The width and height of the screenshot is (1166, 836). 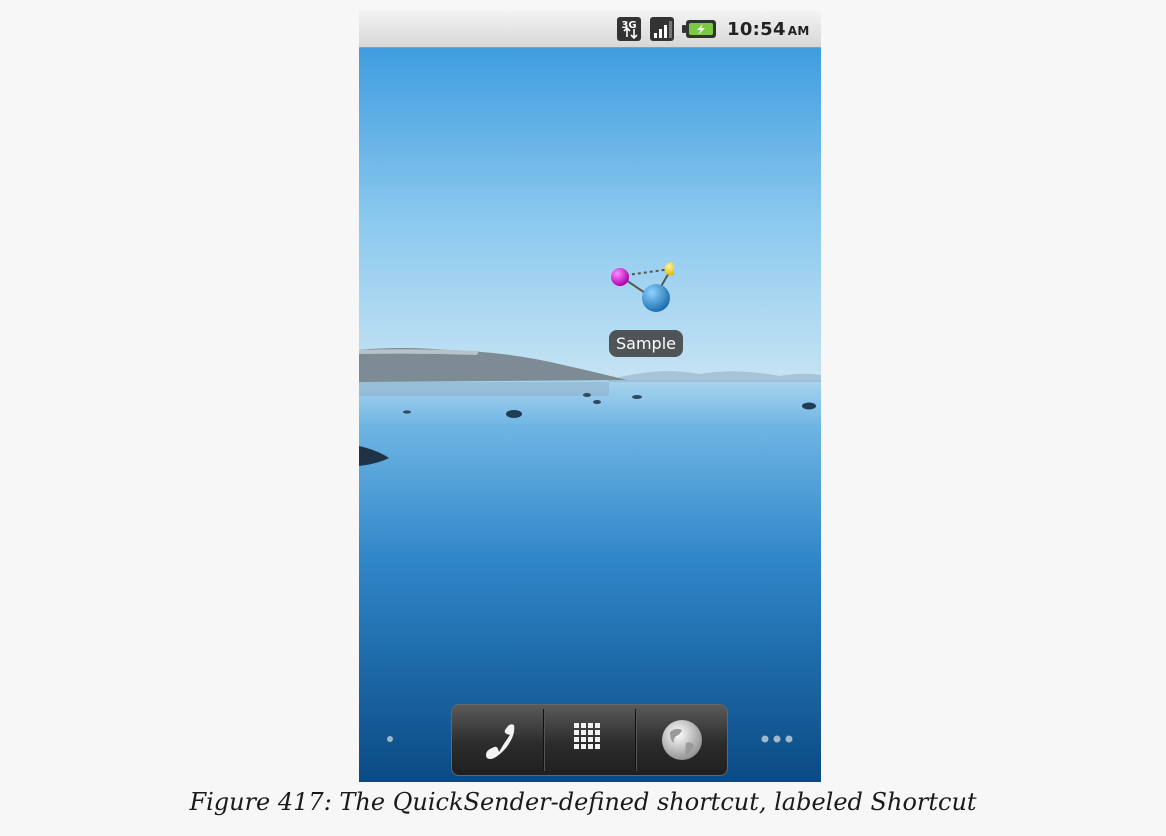 I want to click on phone-button, so click(x=498, y=740).